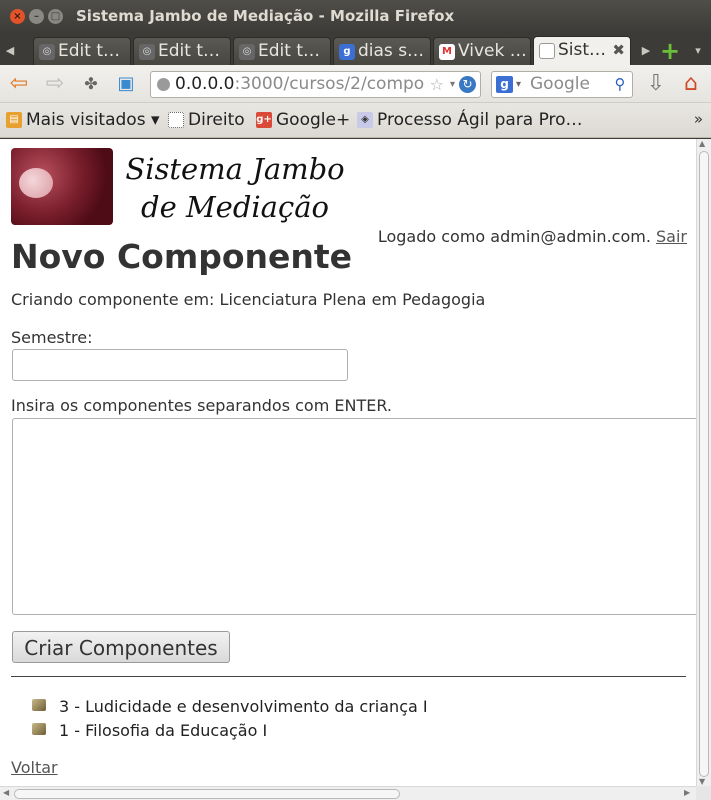  Describe the element at coordinates (687, 792) in the screenshot. I see `scroll-right-icon: ▶` at that location.